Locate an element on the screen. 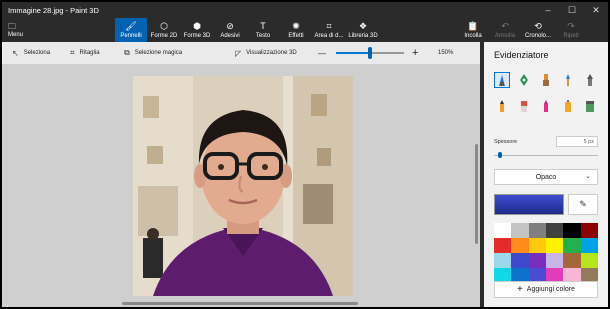  eyedropper-icon: ✎ is located at coordinates (583, 204).